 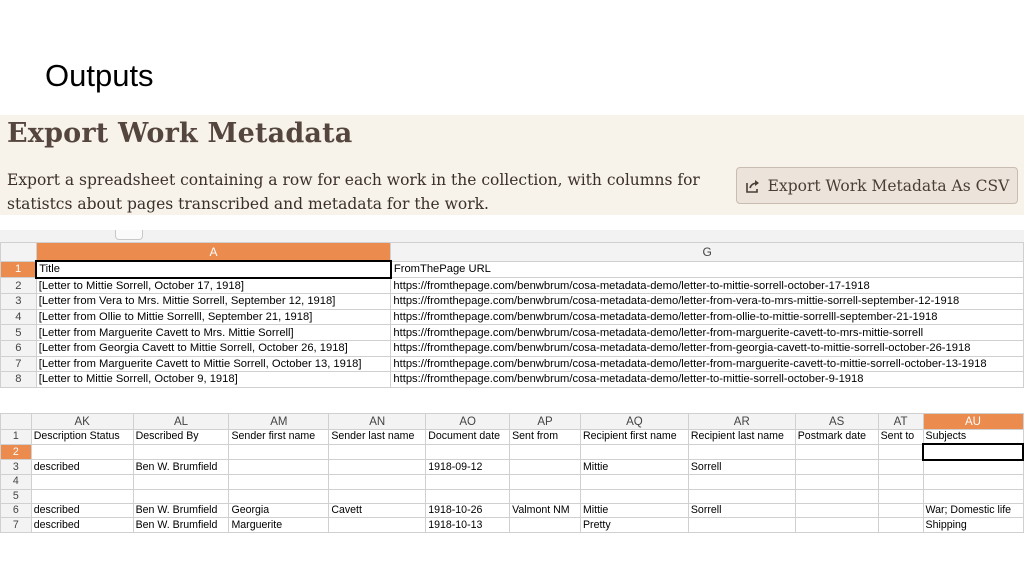 What do you see at coordinates (468, 525) in the screenshot?
I see `cell: 1918-10-13` at bounding box center [468, 525].